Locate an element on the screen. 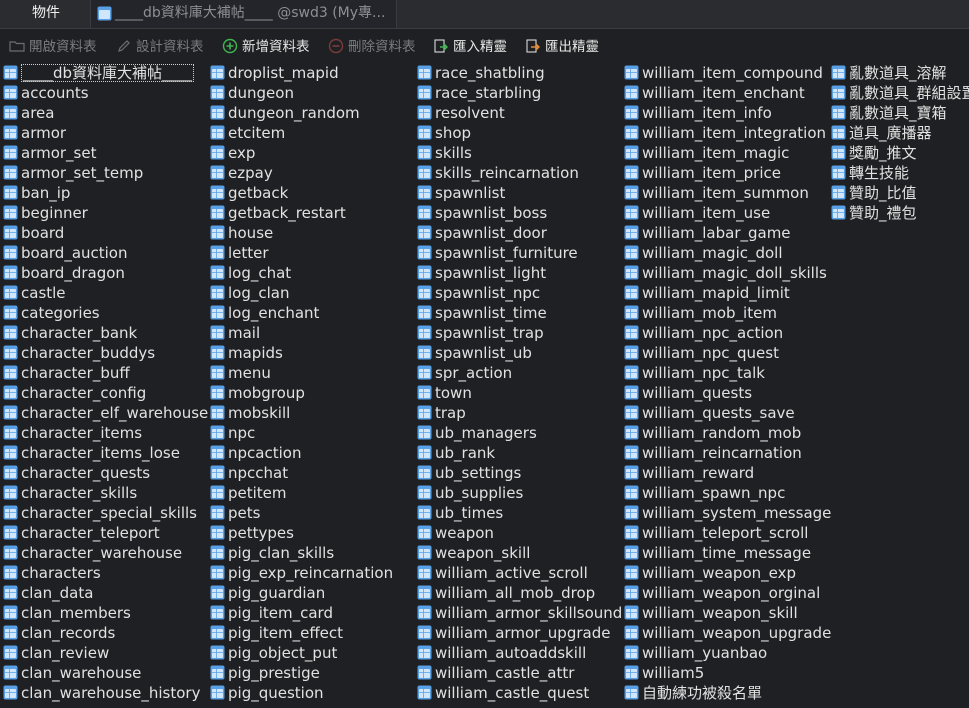 Image resolution: width=969 pixels, height=708 pixels. table-item: william_reward is located at coordinates (726, 473).